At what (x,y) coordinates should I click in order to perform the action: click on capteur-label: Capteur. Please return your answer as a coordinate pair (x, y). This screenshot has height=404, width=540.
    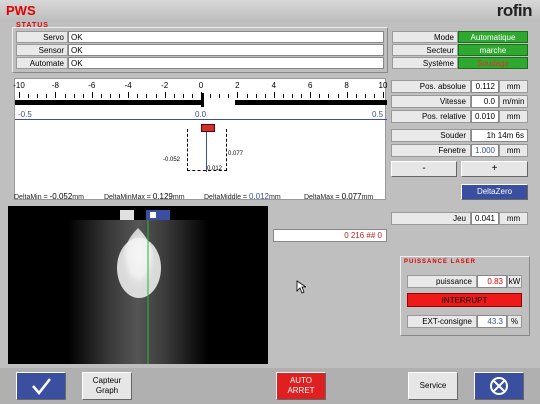
    Looking at the image, I should click on (107, 380).